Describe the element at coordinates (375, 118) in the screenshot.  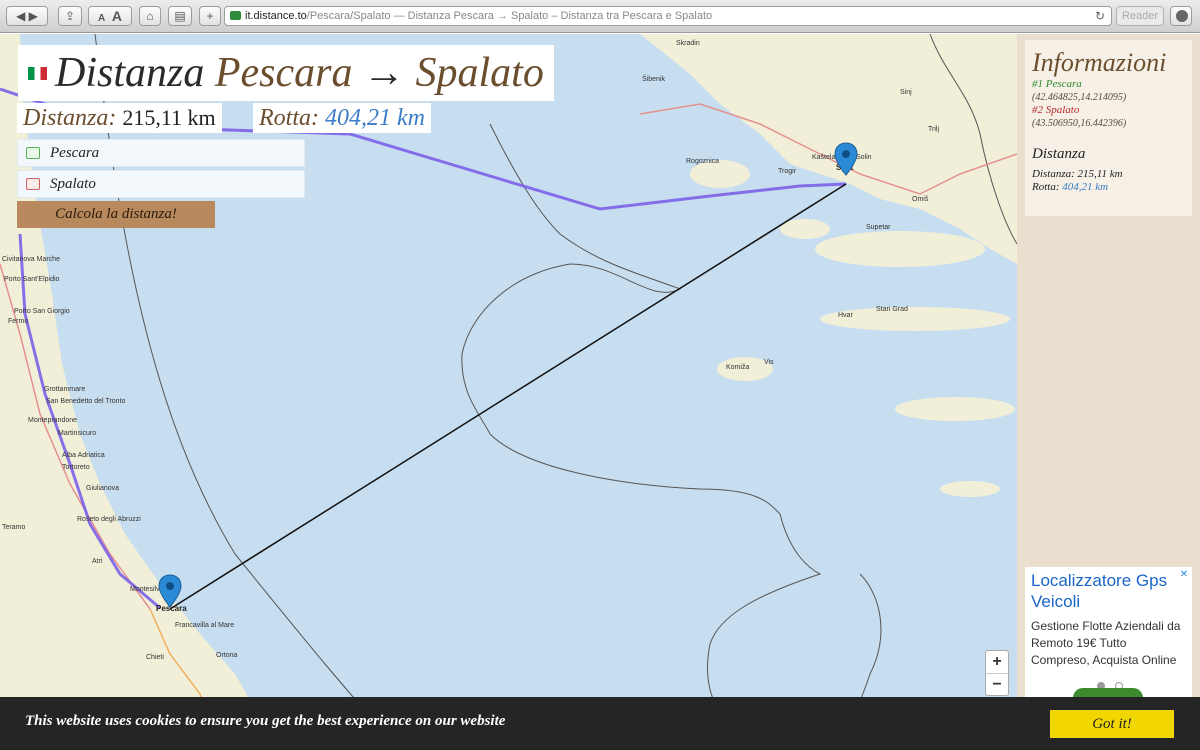
I see `route-value: 404,21 km` at that location.